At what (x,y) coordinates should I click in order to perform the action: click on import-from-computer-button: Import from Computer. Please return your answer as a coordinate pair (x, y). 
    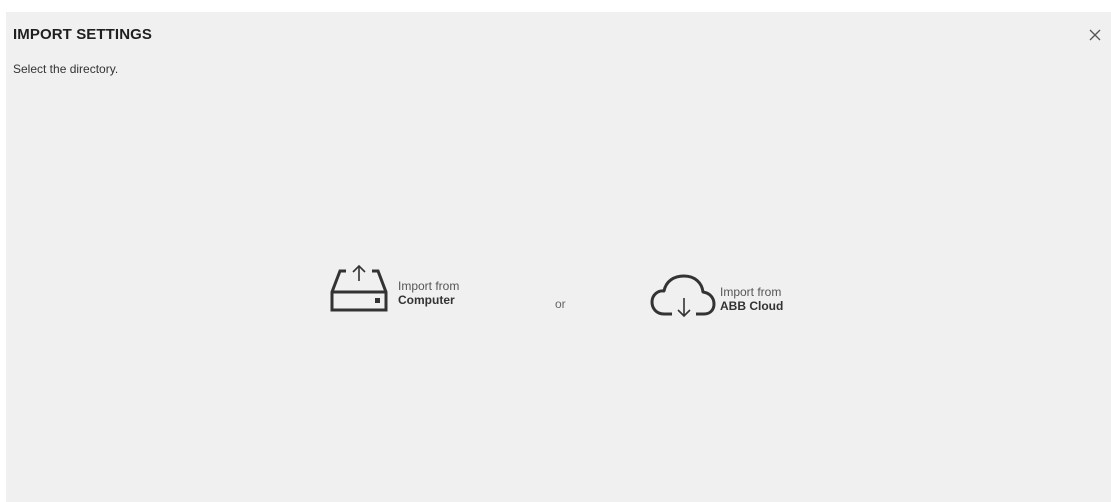
    Looking at the image, I should click on (391, 292).